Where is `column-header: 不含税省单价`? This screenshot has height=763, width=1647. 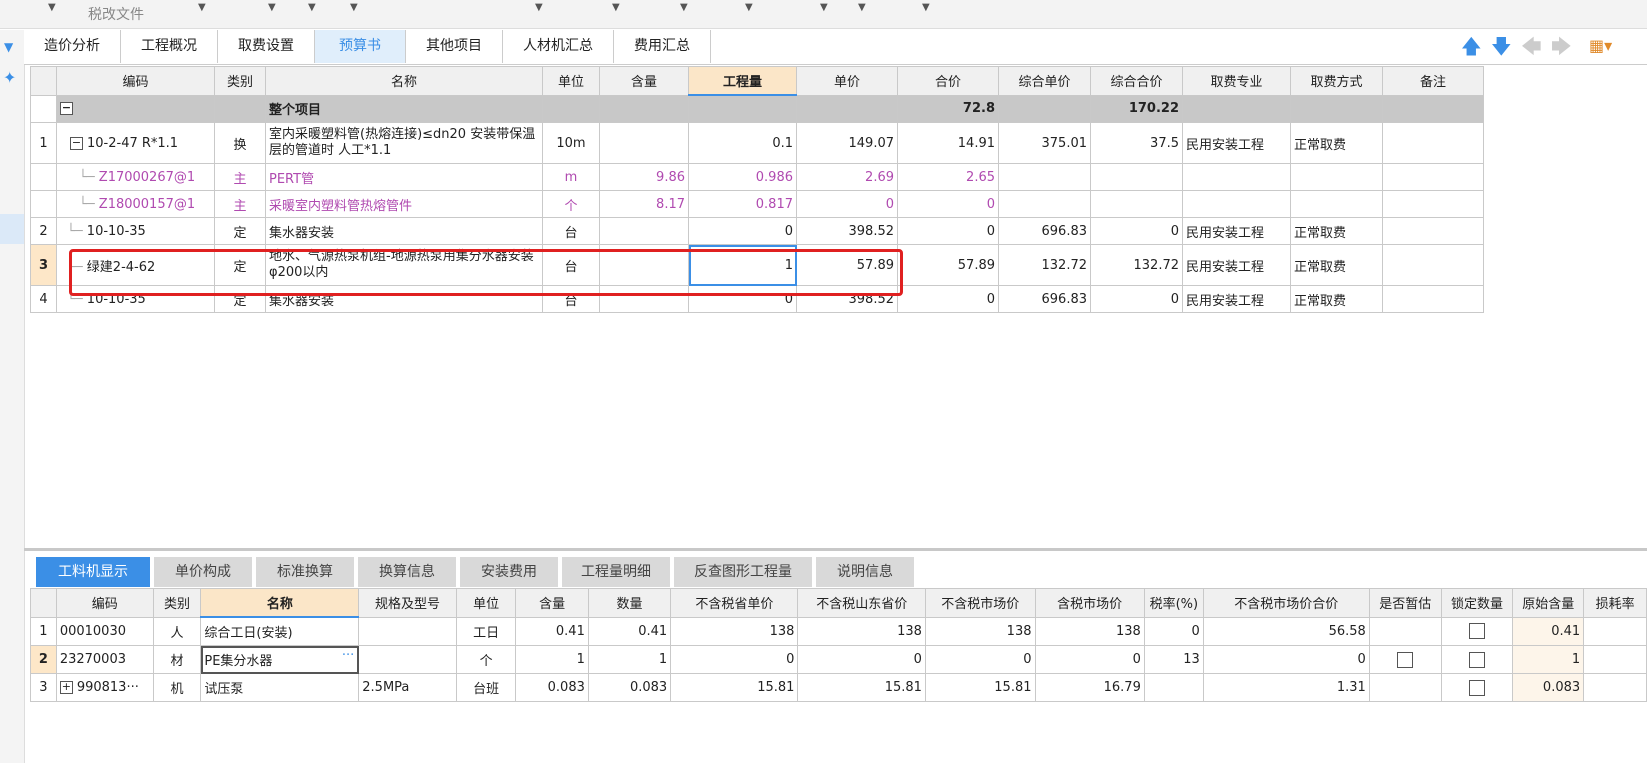 column-header: 不含税省单价 is located at coordinates (734, 603).